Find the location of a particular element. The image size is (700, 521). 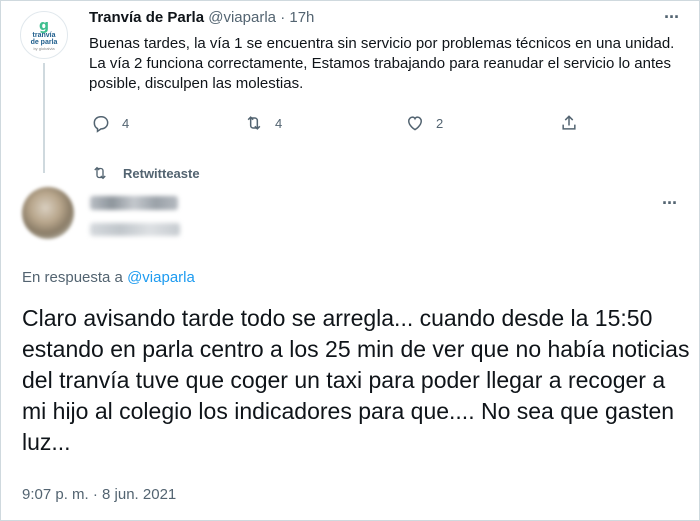

reply-button: 4 is located at coordinates (110, 123).